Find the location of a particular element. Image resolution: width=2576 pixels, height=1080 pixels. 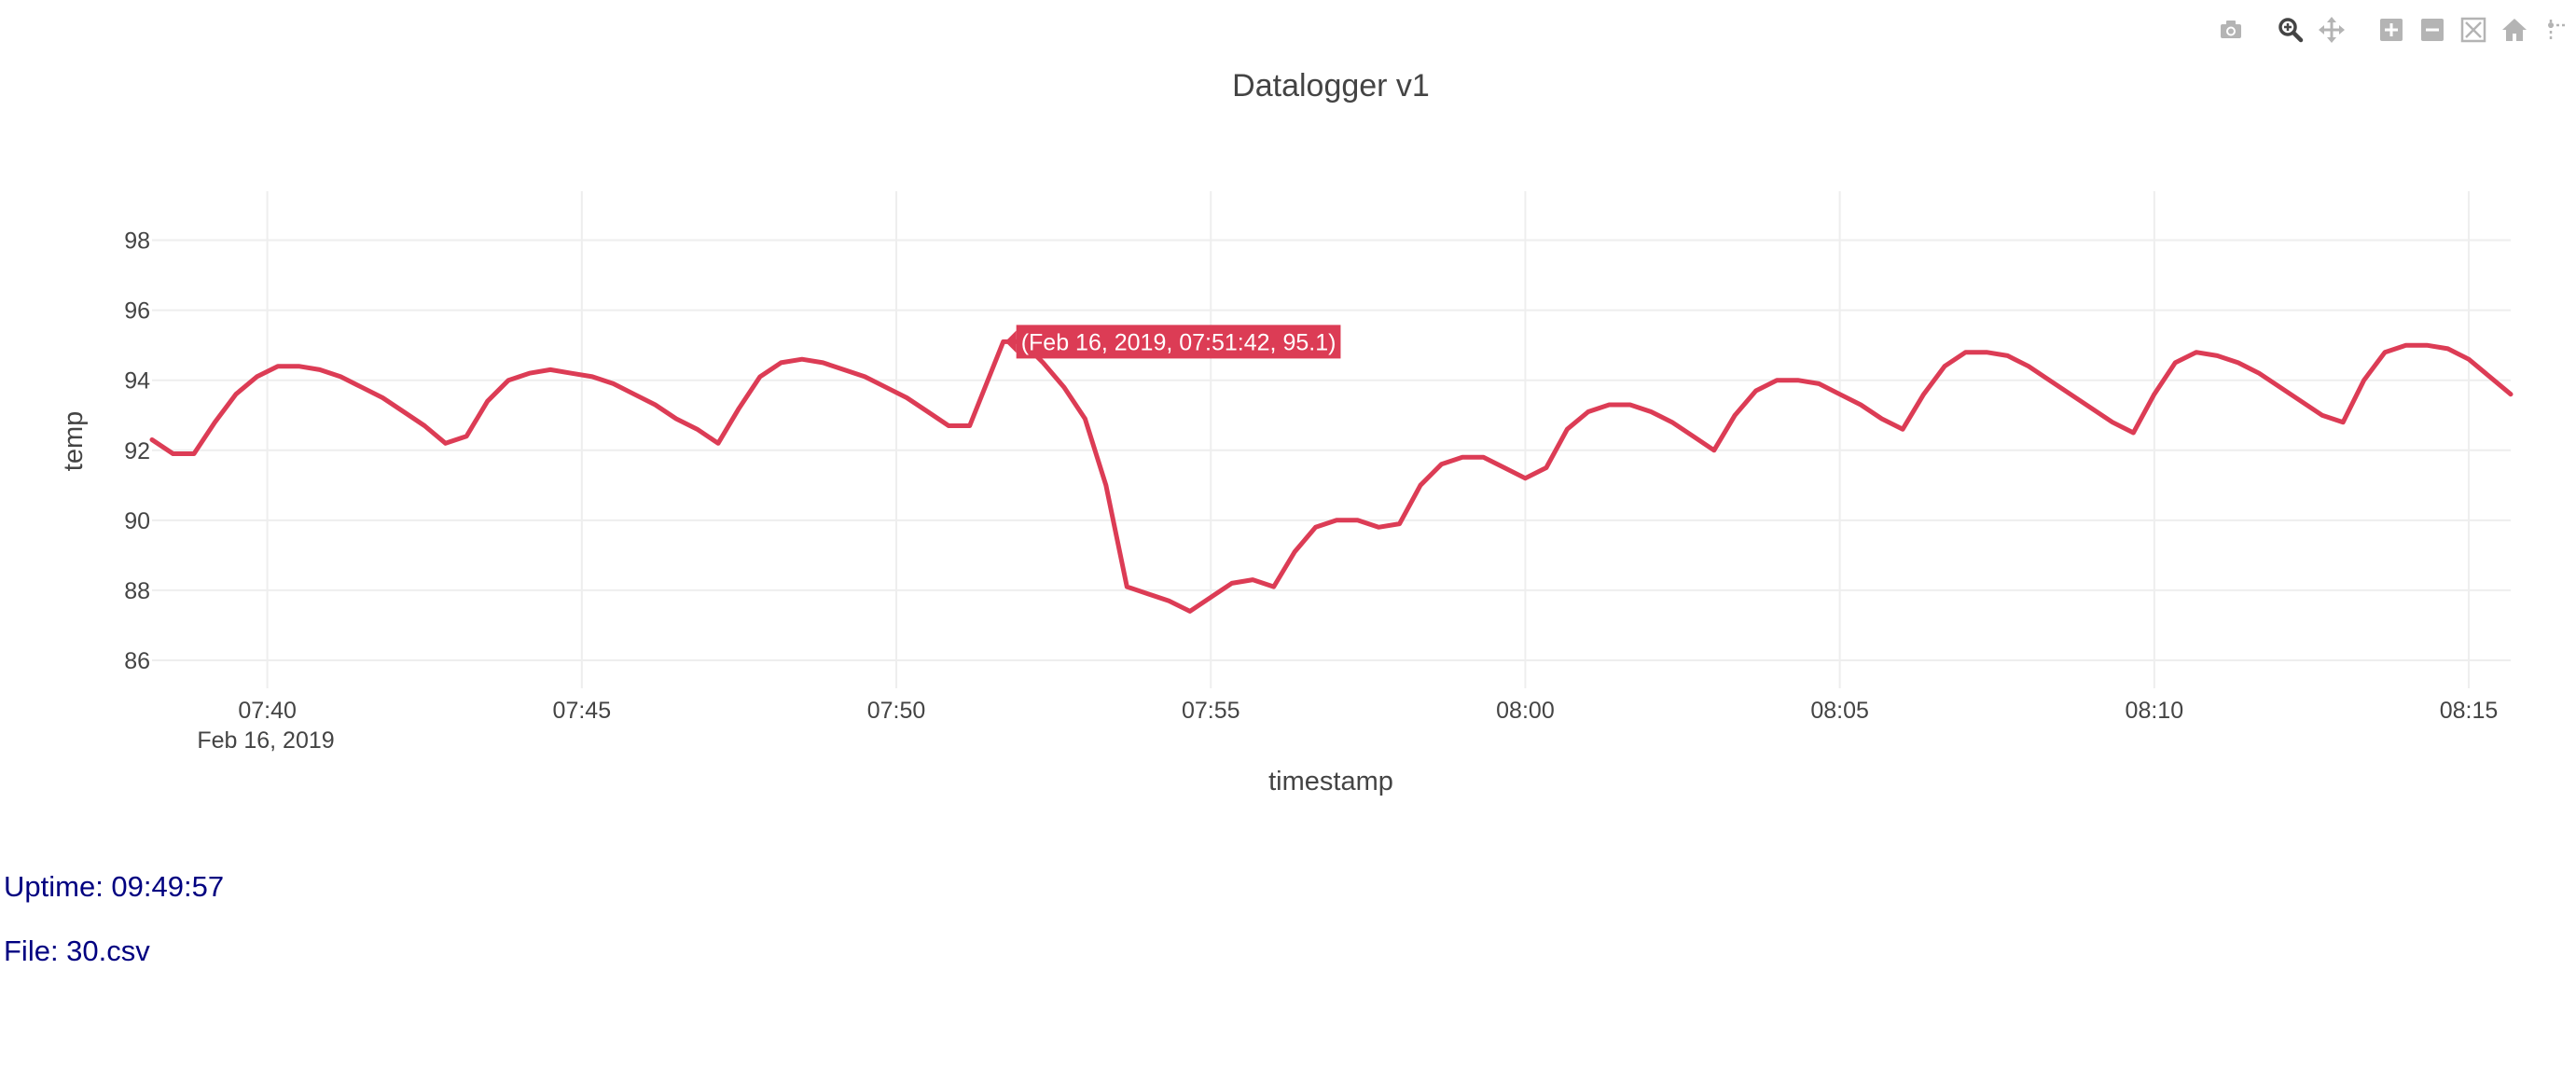

x-tick-label: 08:10 is located at coordinates (2155, 711).